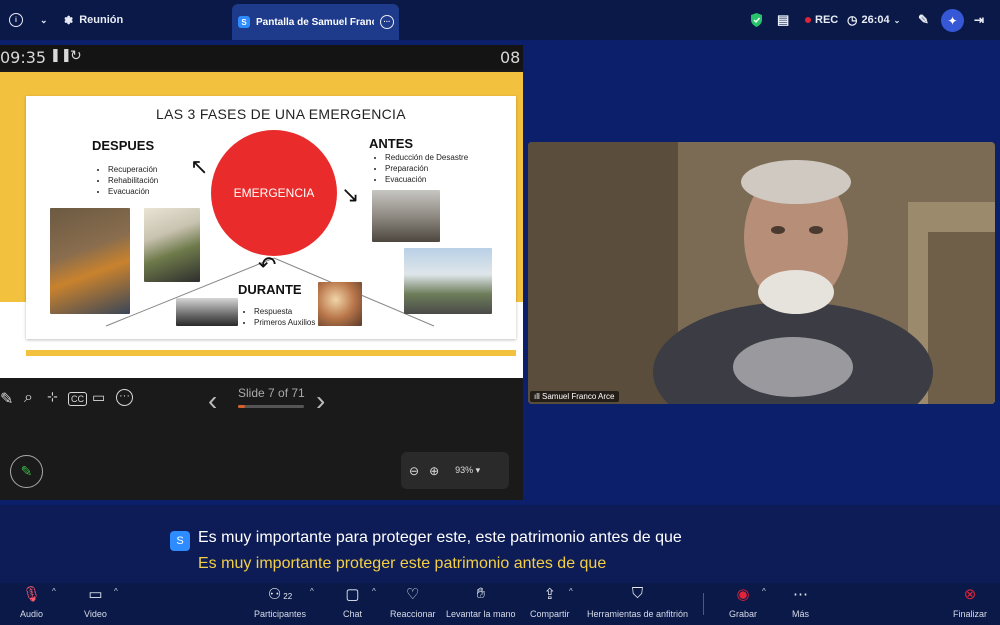 The image size is (1000, 625). I want to click on photo-meeting, so click(406, 216).